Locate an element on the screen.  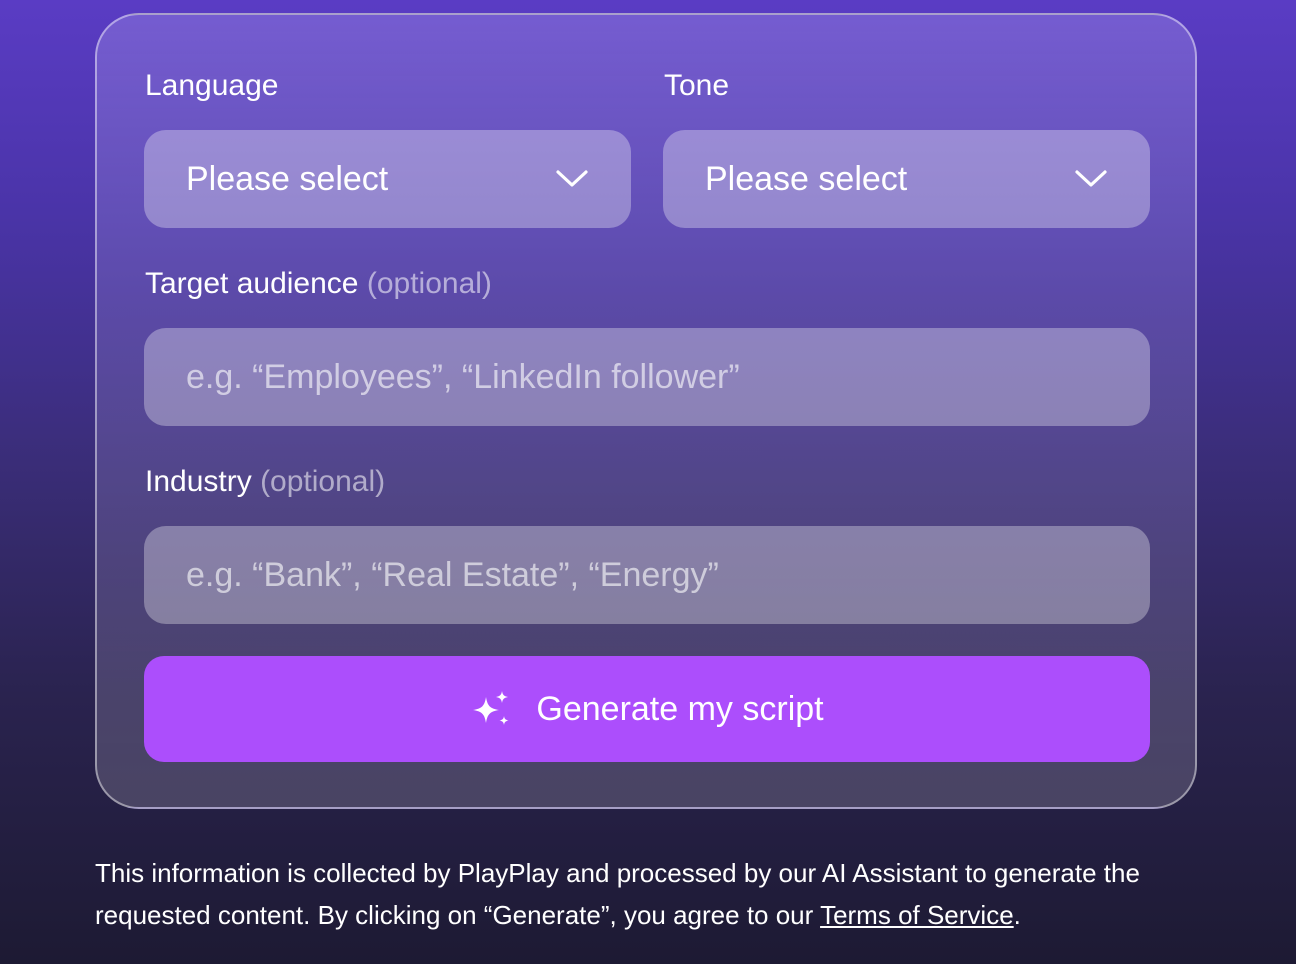
target-audience-input: e.g. “Employees”, “LinkedIn follower” is located at coordinates (647, 377).